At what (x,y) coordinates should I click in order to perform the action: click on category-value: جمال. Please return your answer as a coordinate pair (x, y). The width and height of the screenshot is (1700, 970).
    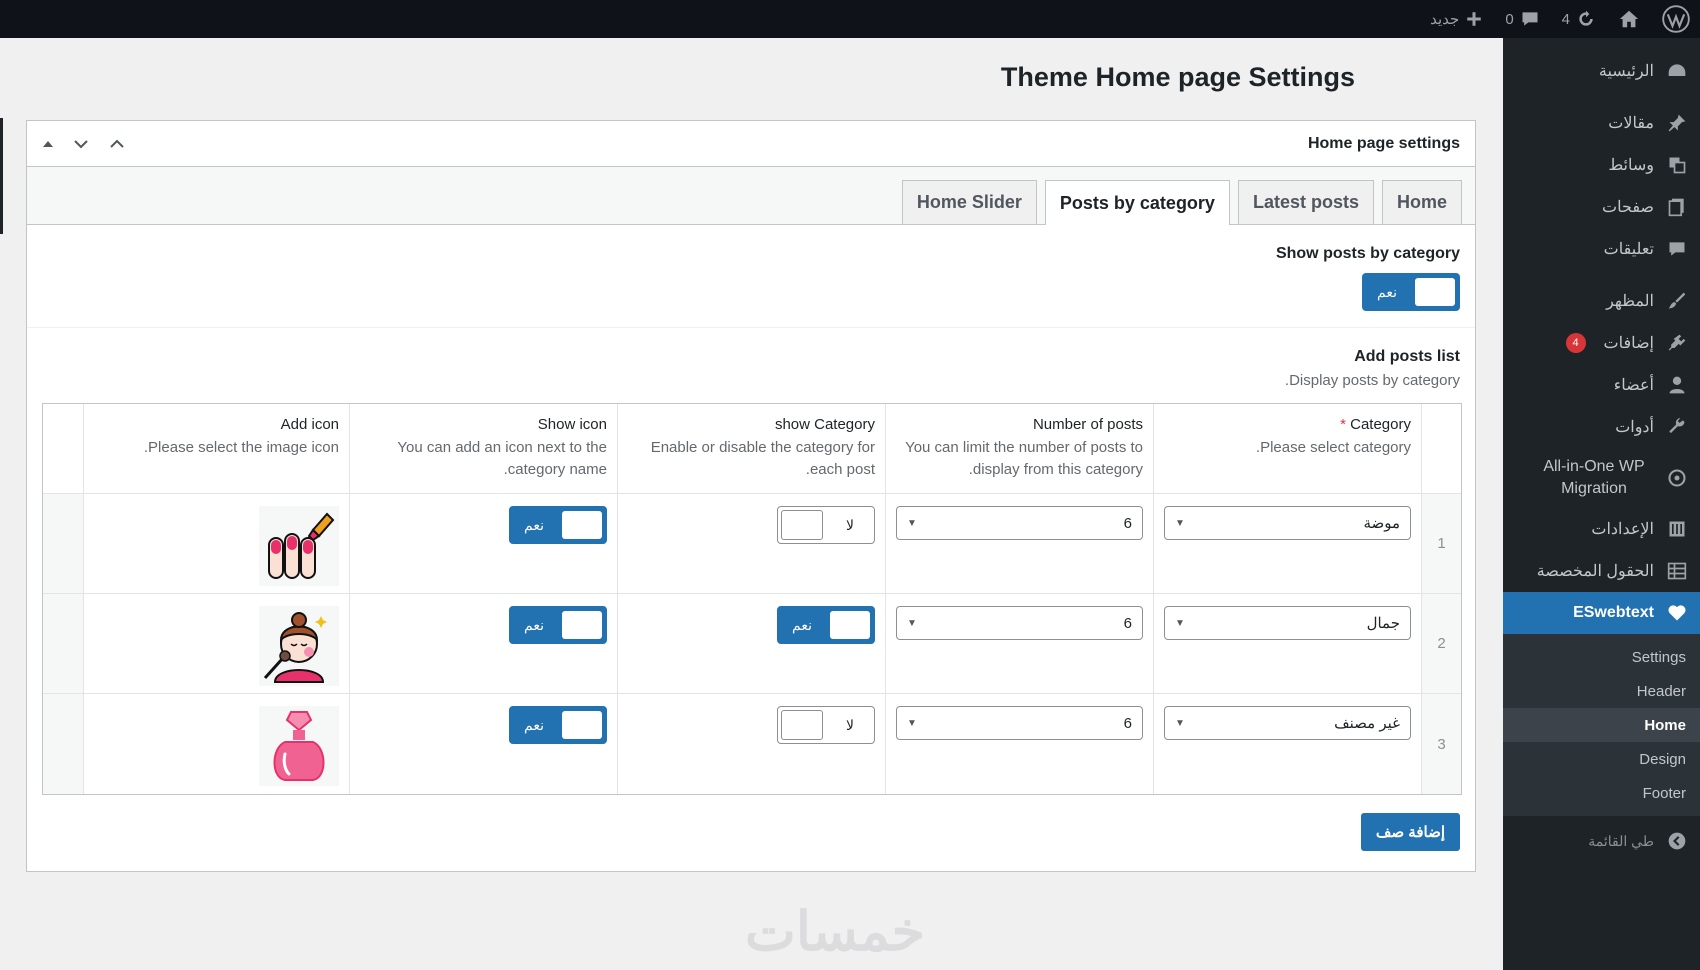
    Looking at the image, I should click on (1383, 623).